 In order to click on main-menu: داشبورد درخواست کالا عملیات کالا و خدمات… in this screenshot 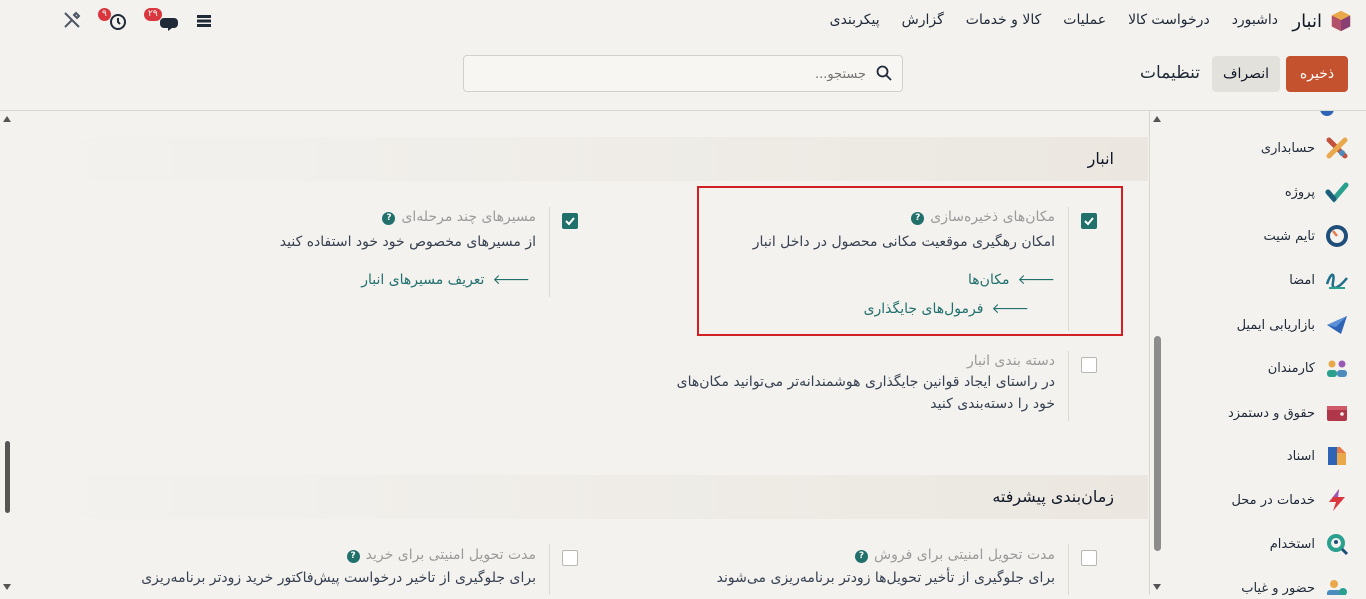, I will do `click(1054, 20)`.